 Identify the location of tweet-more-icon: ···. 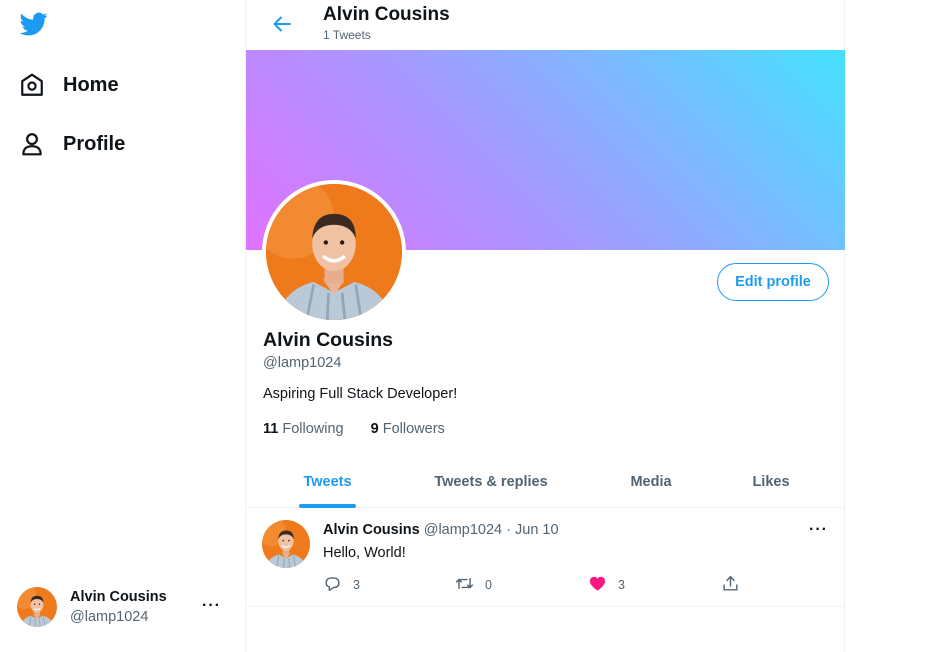
(818, 530).